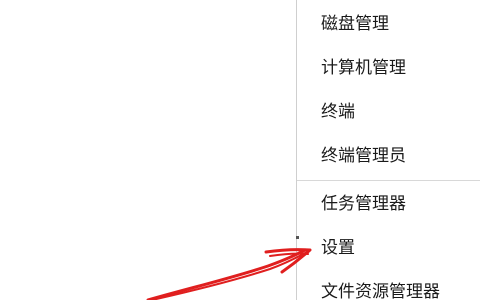 This screenshot has height=300, width=480. Describe the element at coordinates (380, 288) in the screenshot. I see `menu-item-file-explorer: 文件资源管理器` at that location.